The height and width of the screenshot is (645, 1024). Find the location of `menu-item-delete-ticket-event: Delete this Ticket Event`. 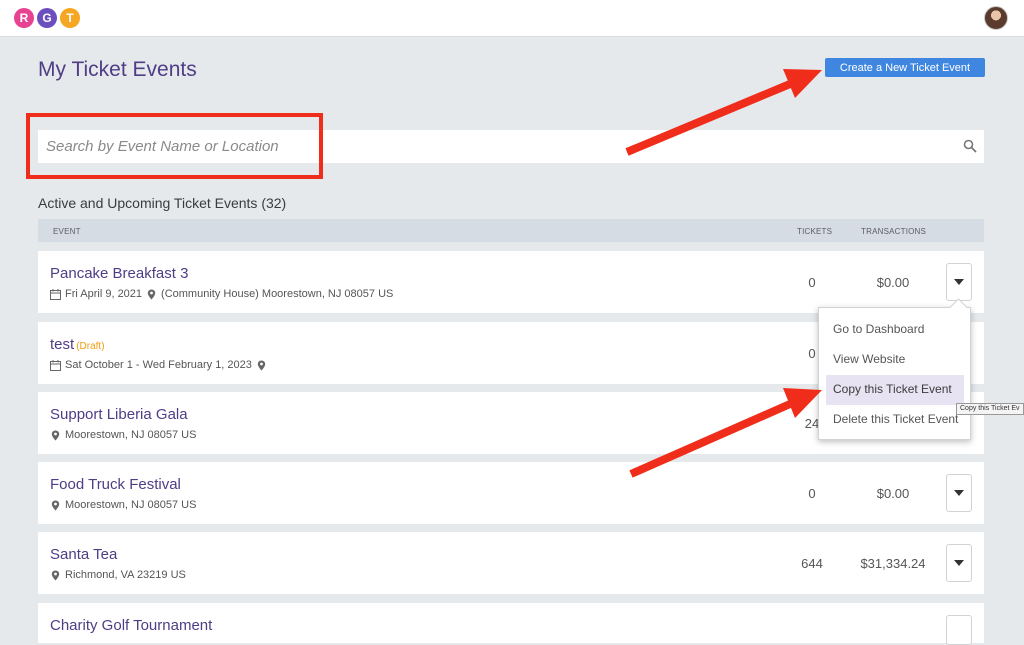

menu-item-delete-ticket-event: Delete this Ticket Event is located at coordinates (894, 420).